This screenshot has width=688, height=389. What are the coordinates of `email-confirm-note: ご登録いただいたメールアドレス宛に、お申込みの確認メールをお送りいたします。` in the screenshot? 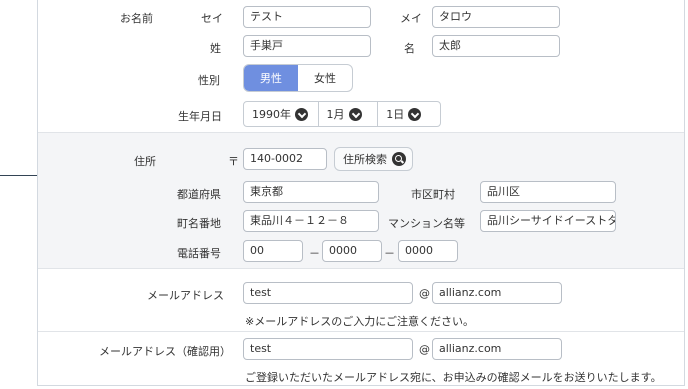 It's located at (453, 377).